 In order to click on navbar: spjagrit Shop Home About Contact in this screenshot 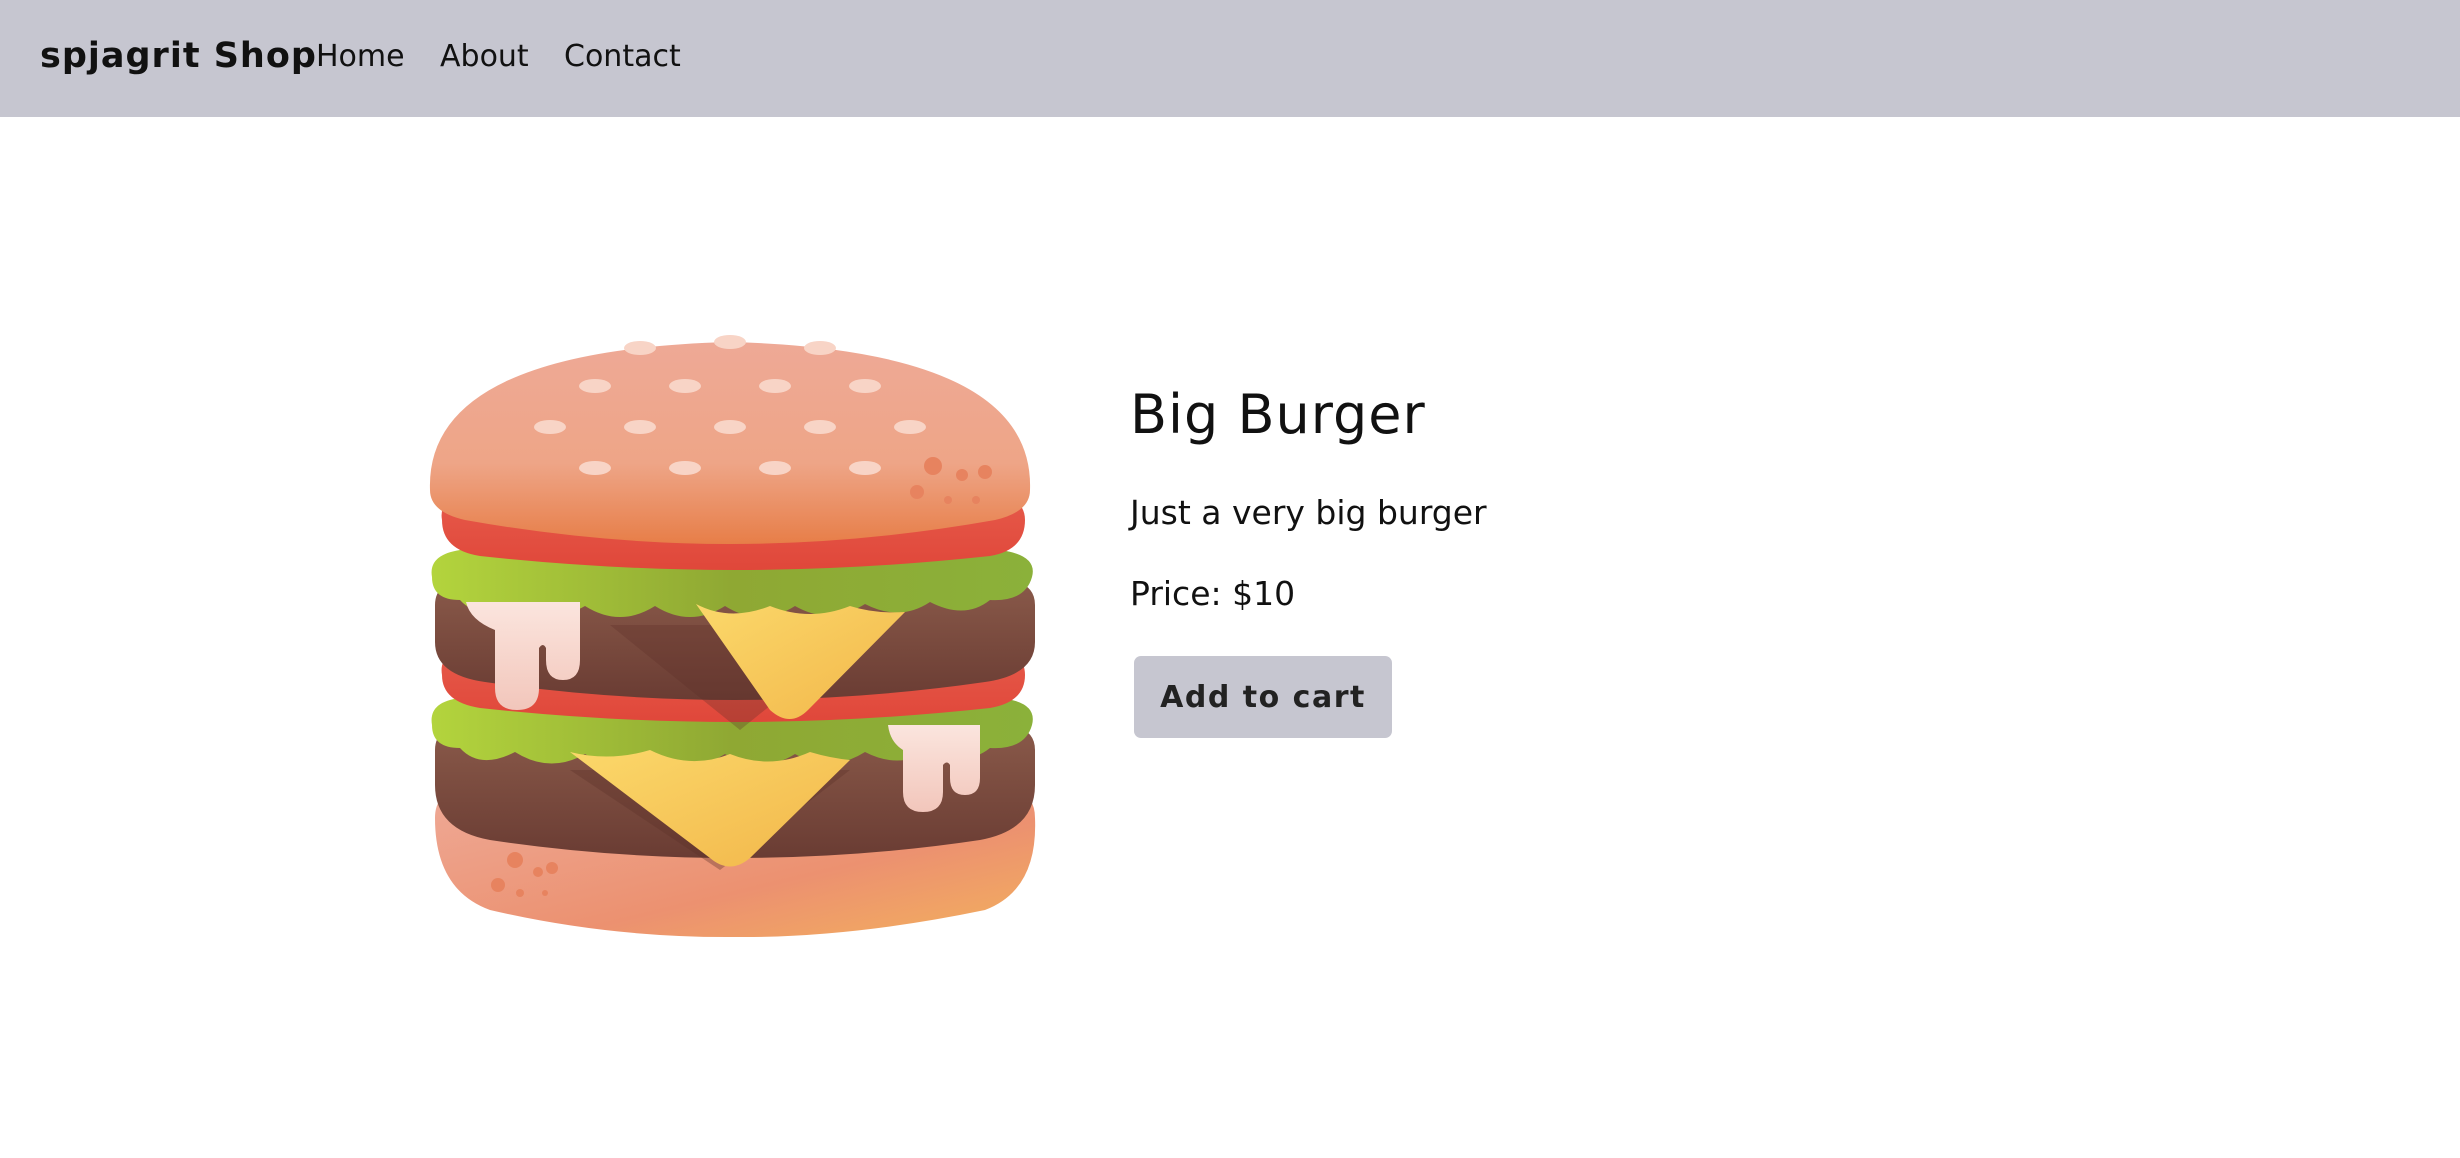, I will do `click(1230, 58)`.